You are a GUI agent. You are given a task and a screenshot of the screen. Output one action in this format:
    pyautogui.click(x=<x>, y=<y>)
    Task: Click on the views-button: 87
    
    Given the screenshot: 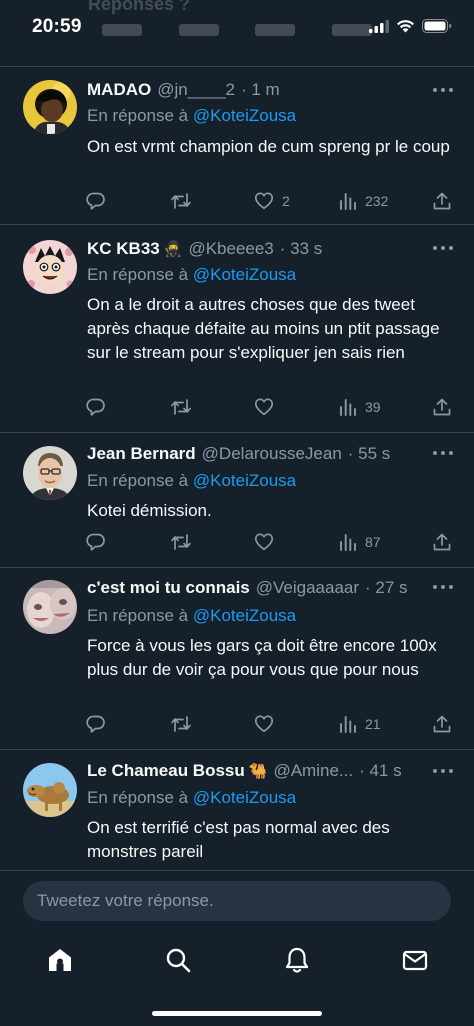 What is the action you would take?
    pyautogui.click(x=360, y=542)
    